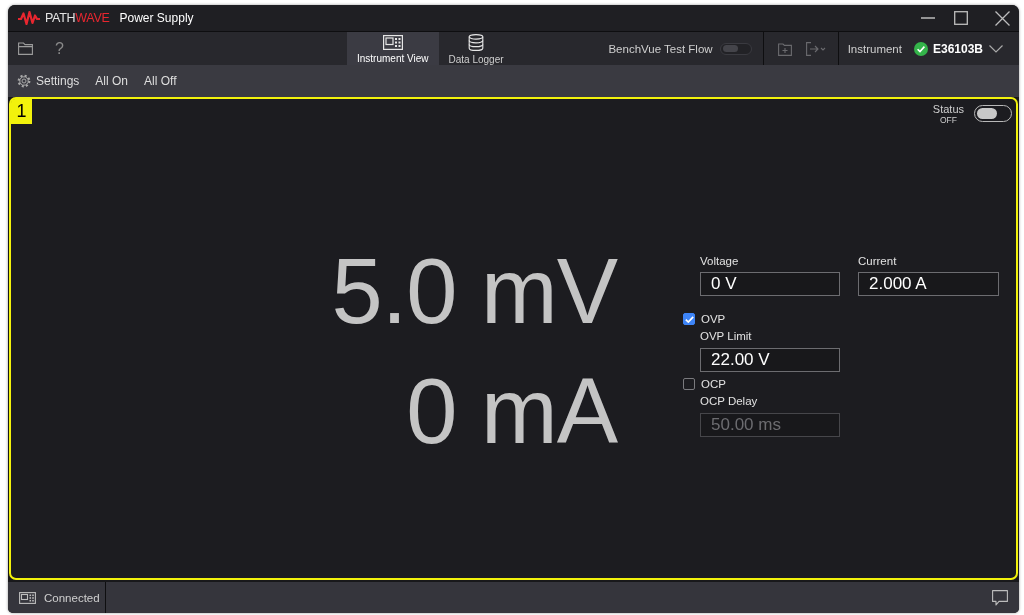  What do you see at coordinates (713, 384) in the screenshot?
I see `protection-label: OCP` at bounding box center [713, 384].